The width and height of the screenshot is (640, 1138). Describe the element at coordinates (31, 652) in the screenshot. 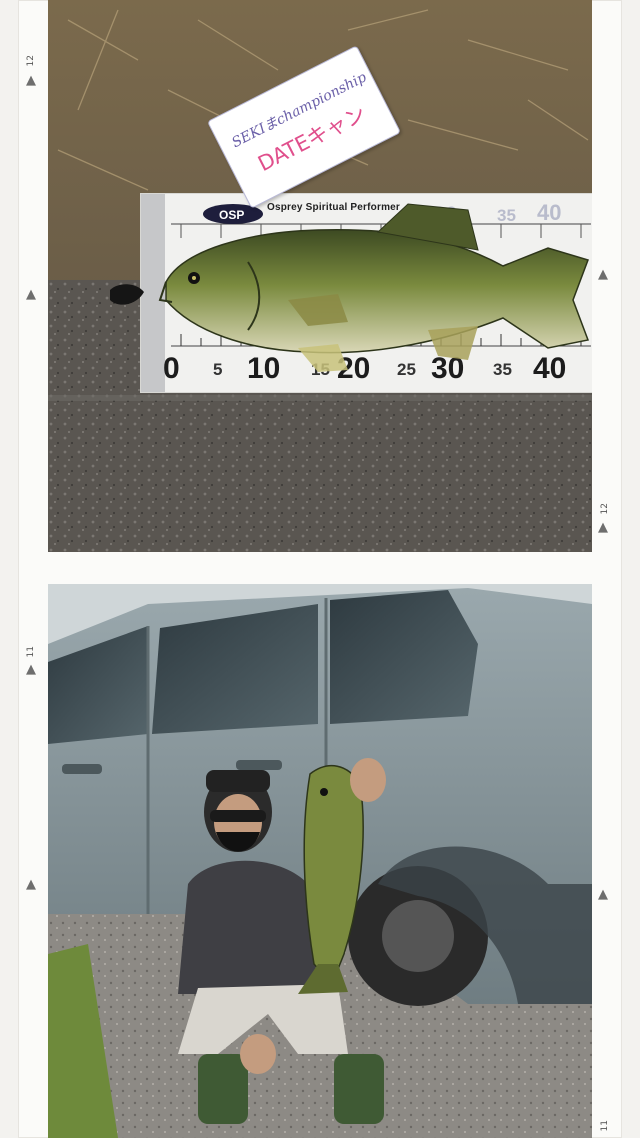

I see `frame-number-bottom-left: 11` at that location.